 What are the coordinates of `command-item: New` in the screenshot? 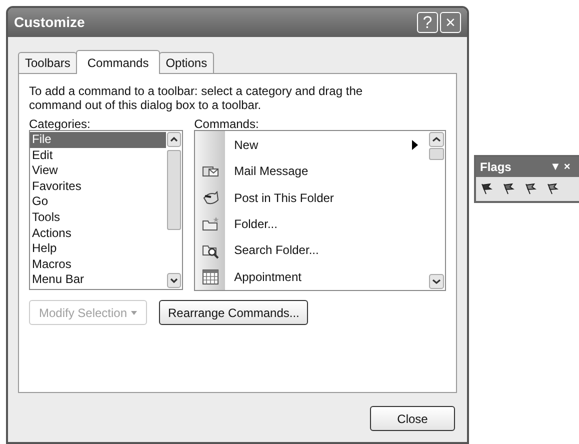 It's located at (323, 145).